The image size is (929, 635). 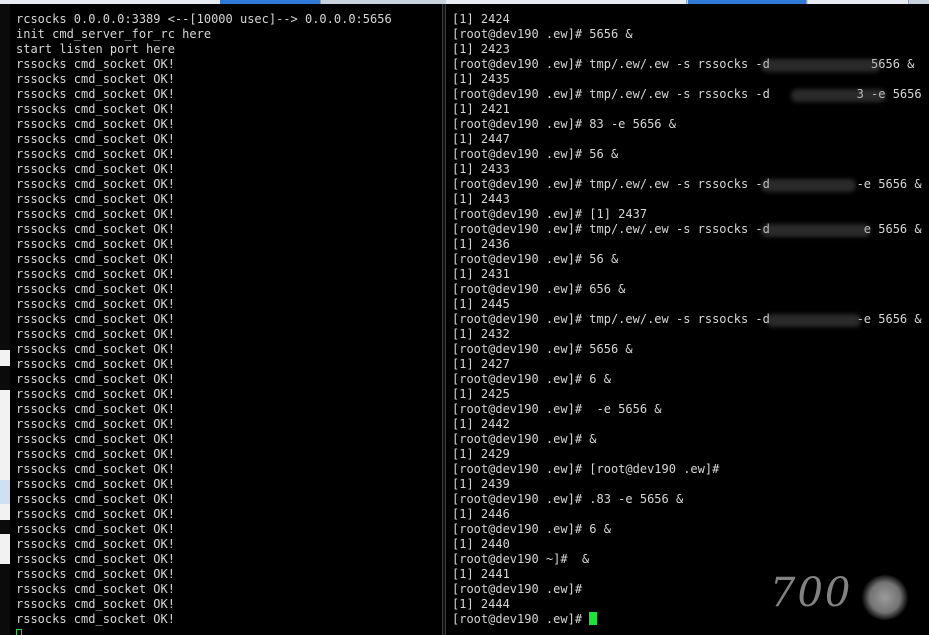 What do you see at coordinates (550, 214) in the screenshot?
I see `terminal-right-line: [root@dev190 .ew]# [1] 2437` at bounding box center [550, 214].